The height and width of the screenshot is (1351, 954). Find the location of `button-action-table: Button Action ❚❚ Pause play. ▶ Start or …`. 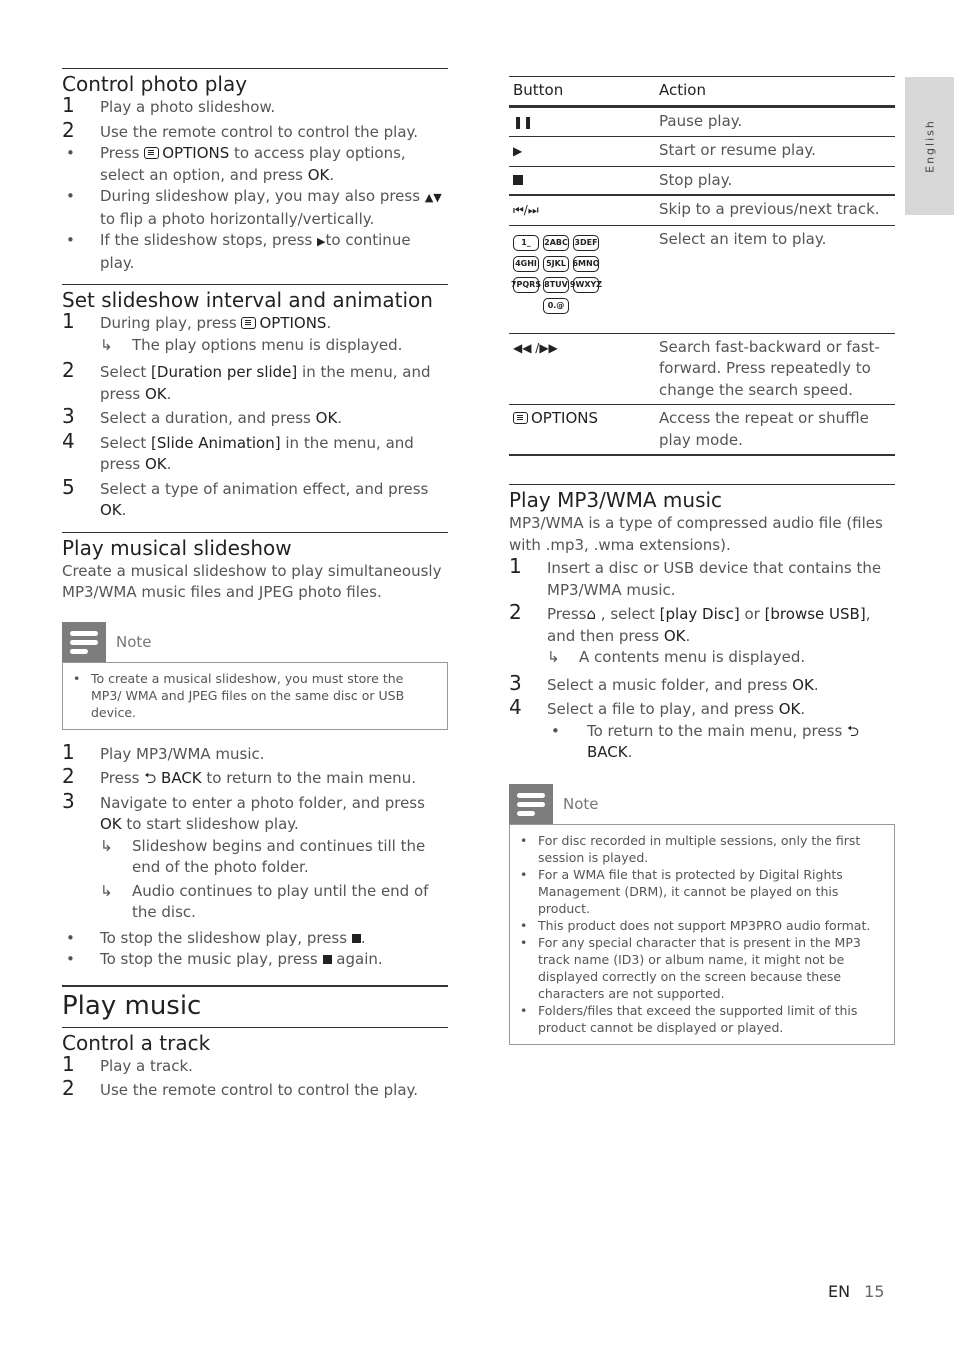

button-action-table: Button Action ❚❚ Pause play. ▶ Start or … is located at coordinates (702, 266).